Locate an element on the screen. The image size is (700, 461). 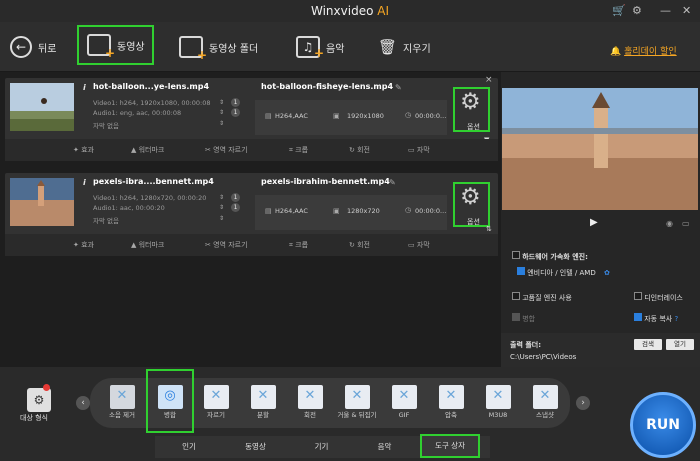
tool-compress: ✕ 압축 is located at coordinates (451, 407).